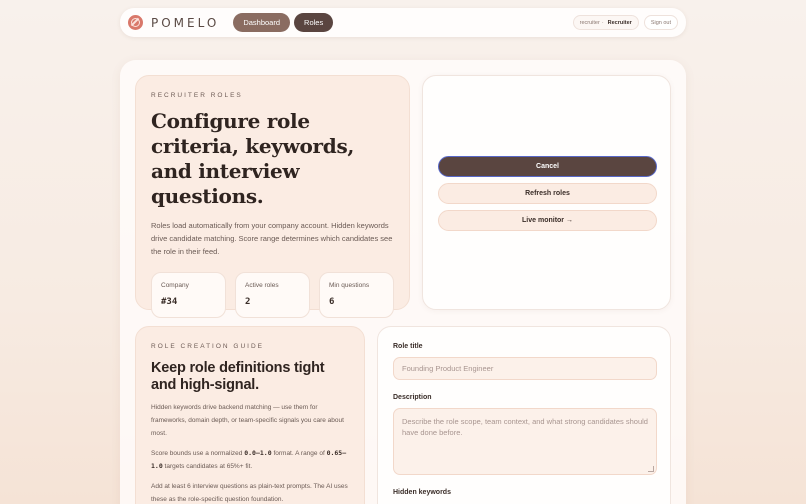 Image resolution: width=806 pixels, height=504 pixels. Describe the element at coordinates (314, 22) in the screenshot. I see `nav-roles-button: Roles` at that location.